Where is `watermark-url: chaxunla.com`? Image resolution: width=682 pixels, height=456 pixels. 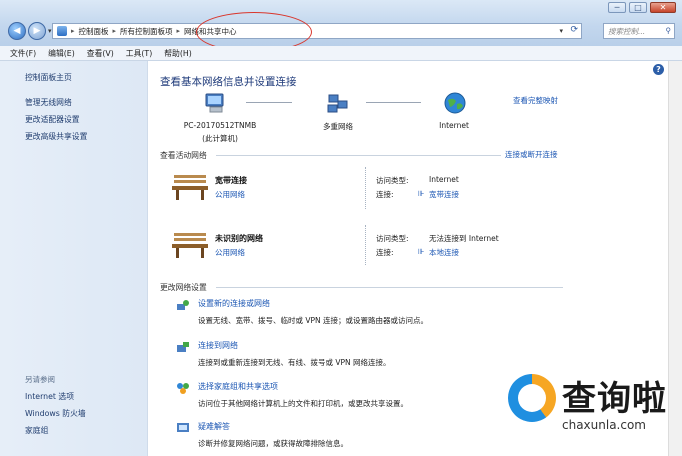
watermark-url: chaxunla.com is located at coordinates (604, 425).